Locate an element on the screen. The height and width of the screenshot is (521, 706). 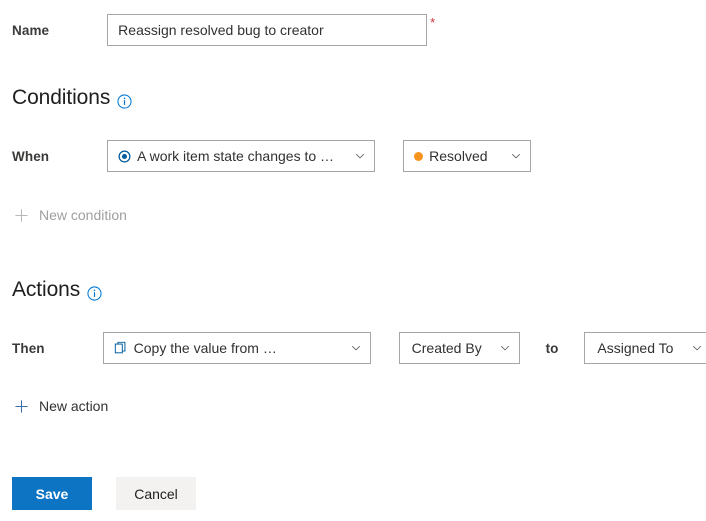
copy-icon is located at coordinates (121, 348).